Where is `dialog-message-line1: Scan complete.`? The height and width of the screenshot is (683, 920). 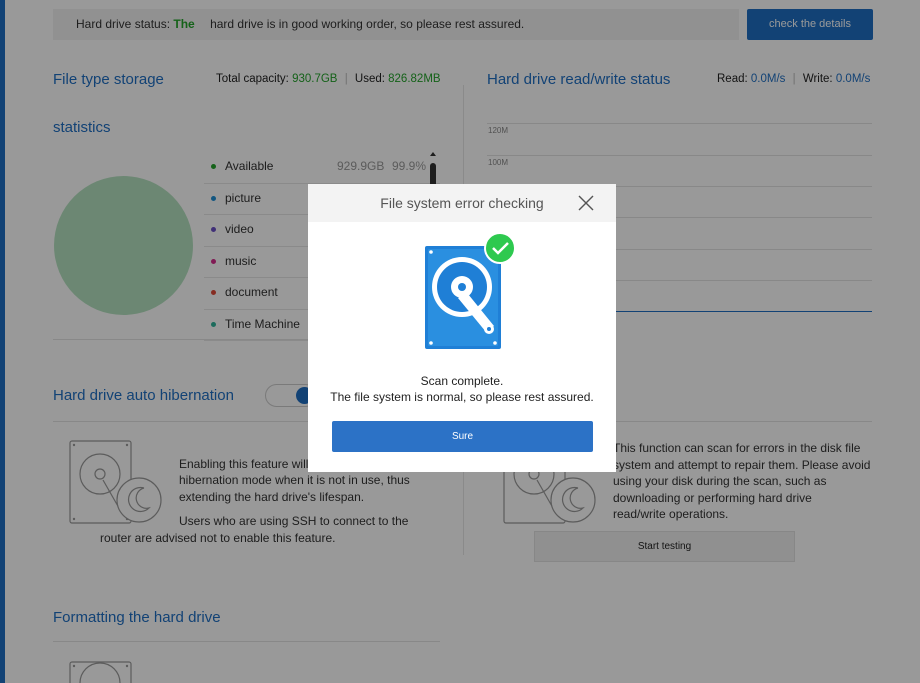
dialog-message-line1: Scan complete. is located at coordinates (462, 381).